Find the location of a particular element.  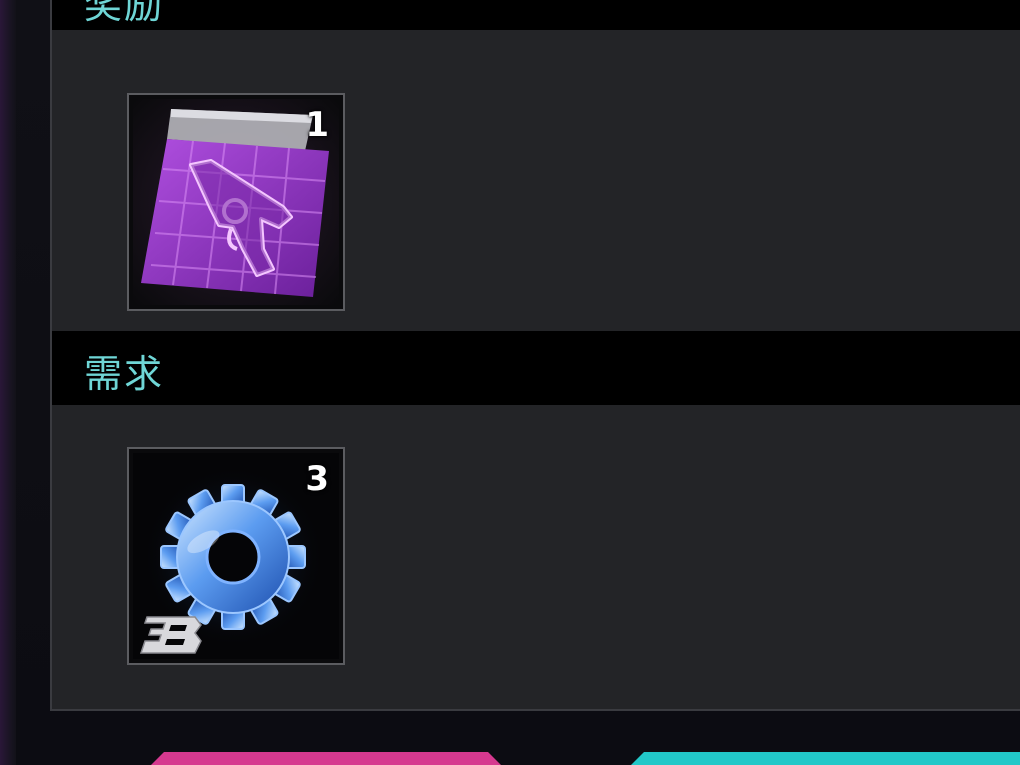

gear-part-icon: 3 is located at coordinates (236, 556).